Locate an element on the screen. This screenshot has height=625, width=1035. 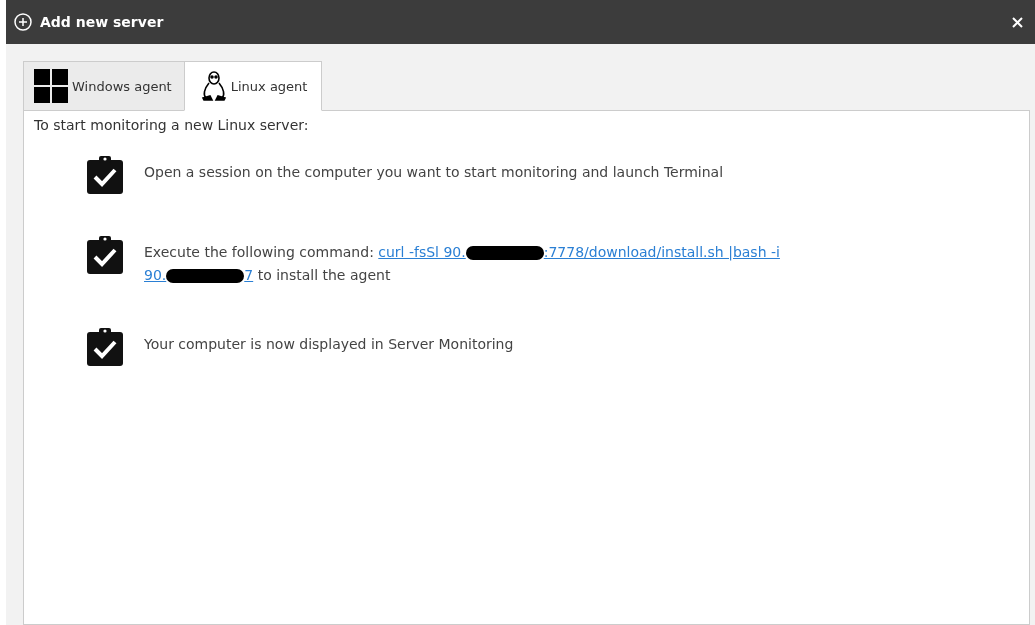
window-title: Add new server is located at coordinates (102, 22).